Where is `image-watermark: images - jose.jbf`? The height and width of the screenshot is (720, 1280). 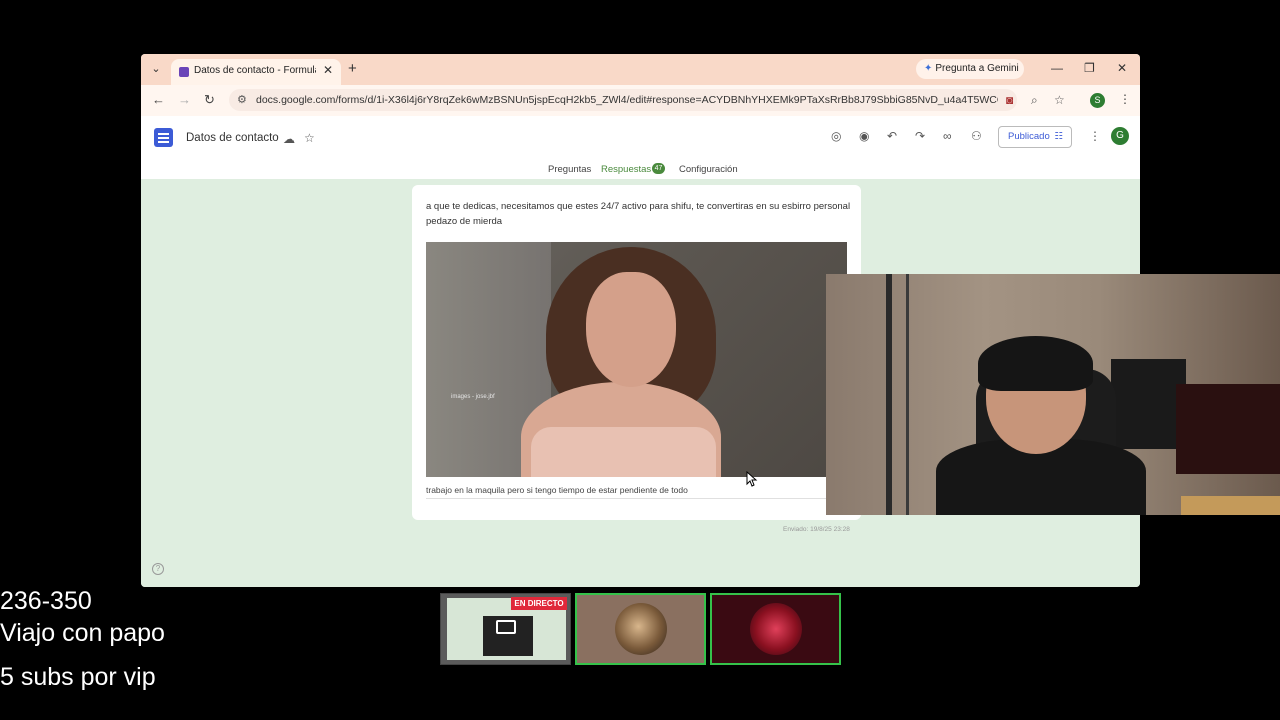 image-watermark: images - jose.jbf is located at coordinates (473, 397).